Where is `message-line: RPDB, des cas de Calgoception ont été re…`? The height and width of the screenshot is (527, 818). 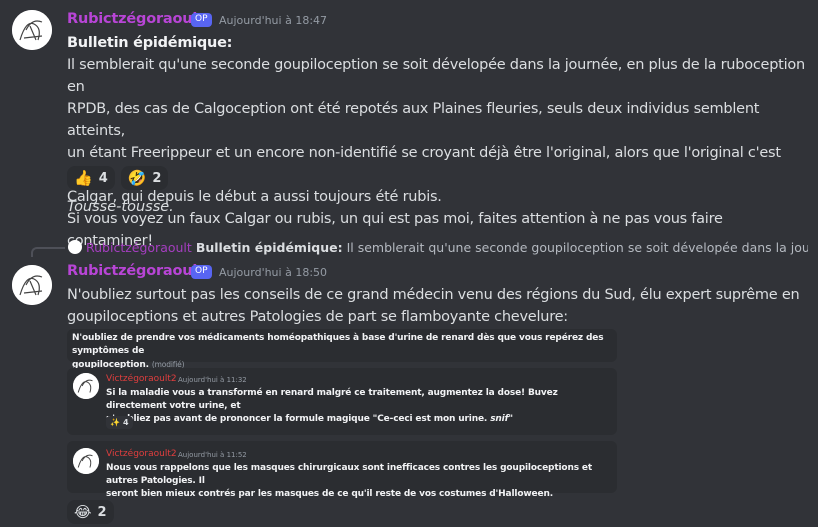
message-line: RPDB, des cas de Calgoception ont été re… is located at coordinates (413, 120).